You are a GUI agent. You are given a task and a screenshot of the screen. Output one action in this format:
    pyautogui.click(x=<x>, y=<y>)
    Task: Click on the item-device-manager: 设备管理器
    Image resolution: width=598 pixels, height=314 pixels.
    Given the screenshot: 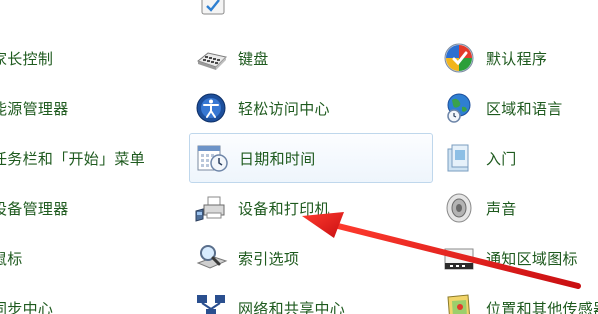 What is the action you would take?
    pyautogui.click(x=34, y=208)
    